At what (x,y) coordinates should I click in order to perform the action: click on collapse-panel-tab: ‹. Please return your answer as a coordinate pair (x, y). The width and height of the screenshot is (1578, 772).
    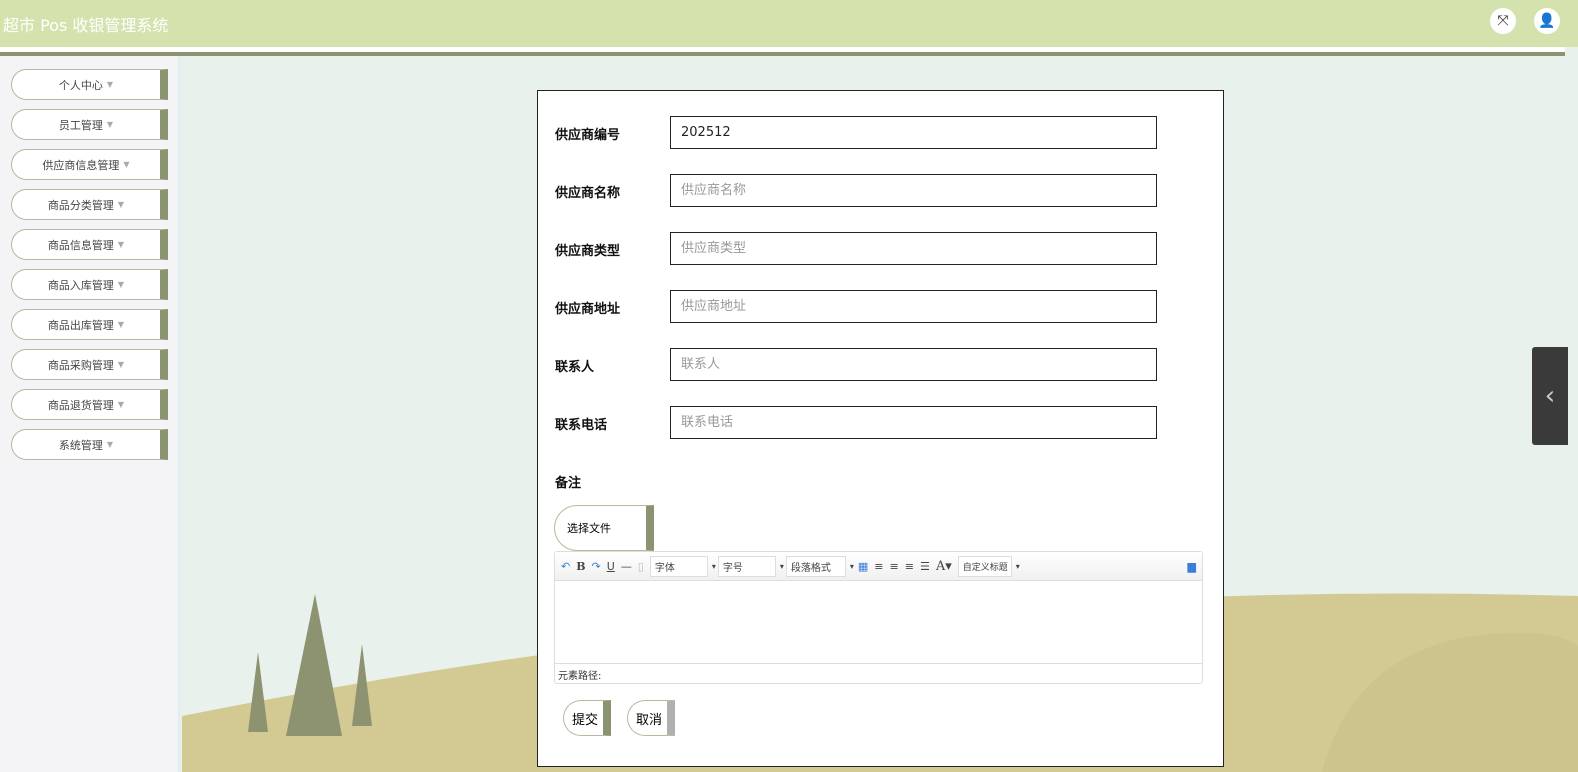
    Looking at the image, I should click on (1550, 396).